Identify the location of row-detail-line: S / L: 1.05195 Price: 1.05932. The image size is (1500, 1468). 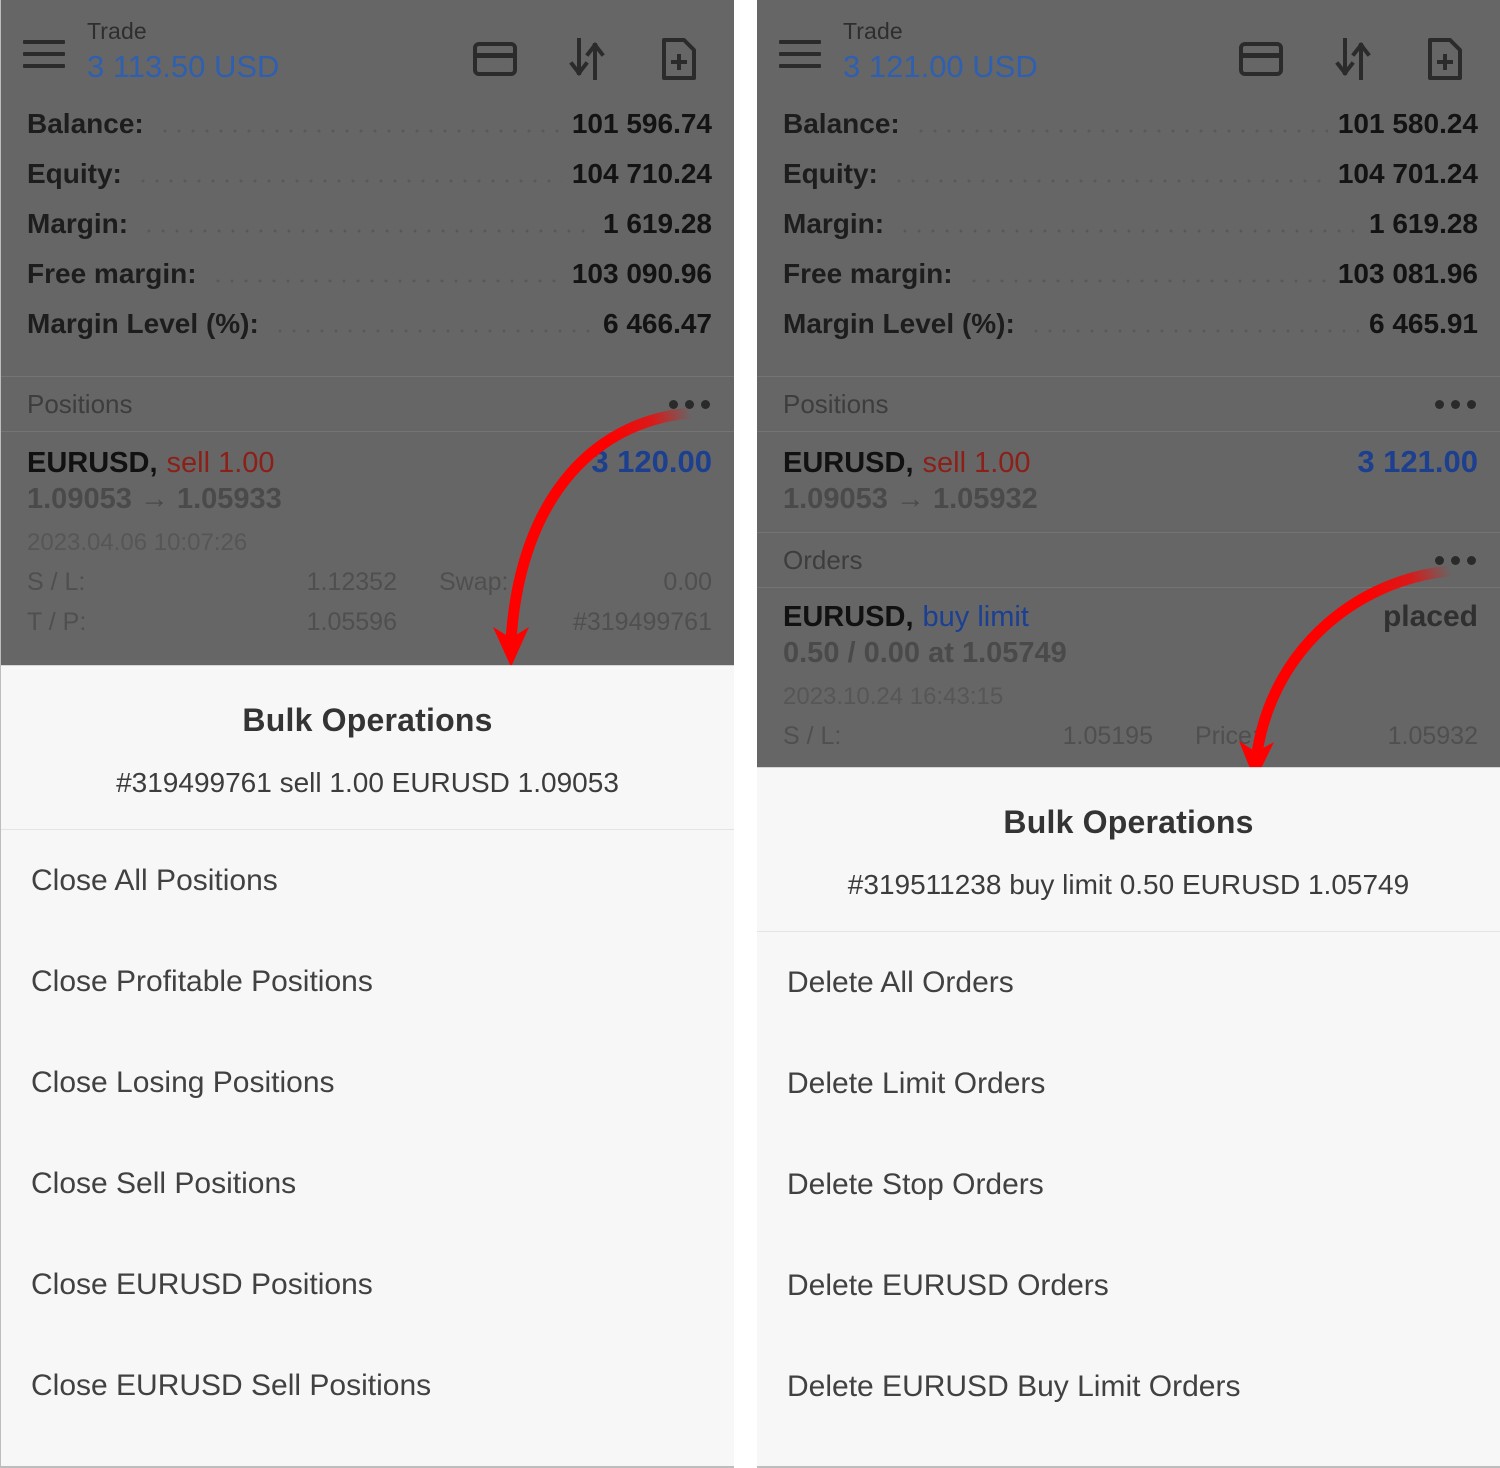
(1130, 736).